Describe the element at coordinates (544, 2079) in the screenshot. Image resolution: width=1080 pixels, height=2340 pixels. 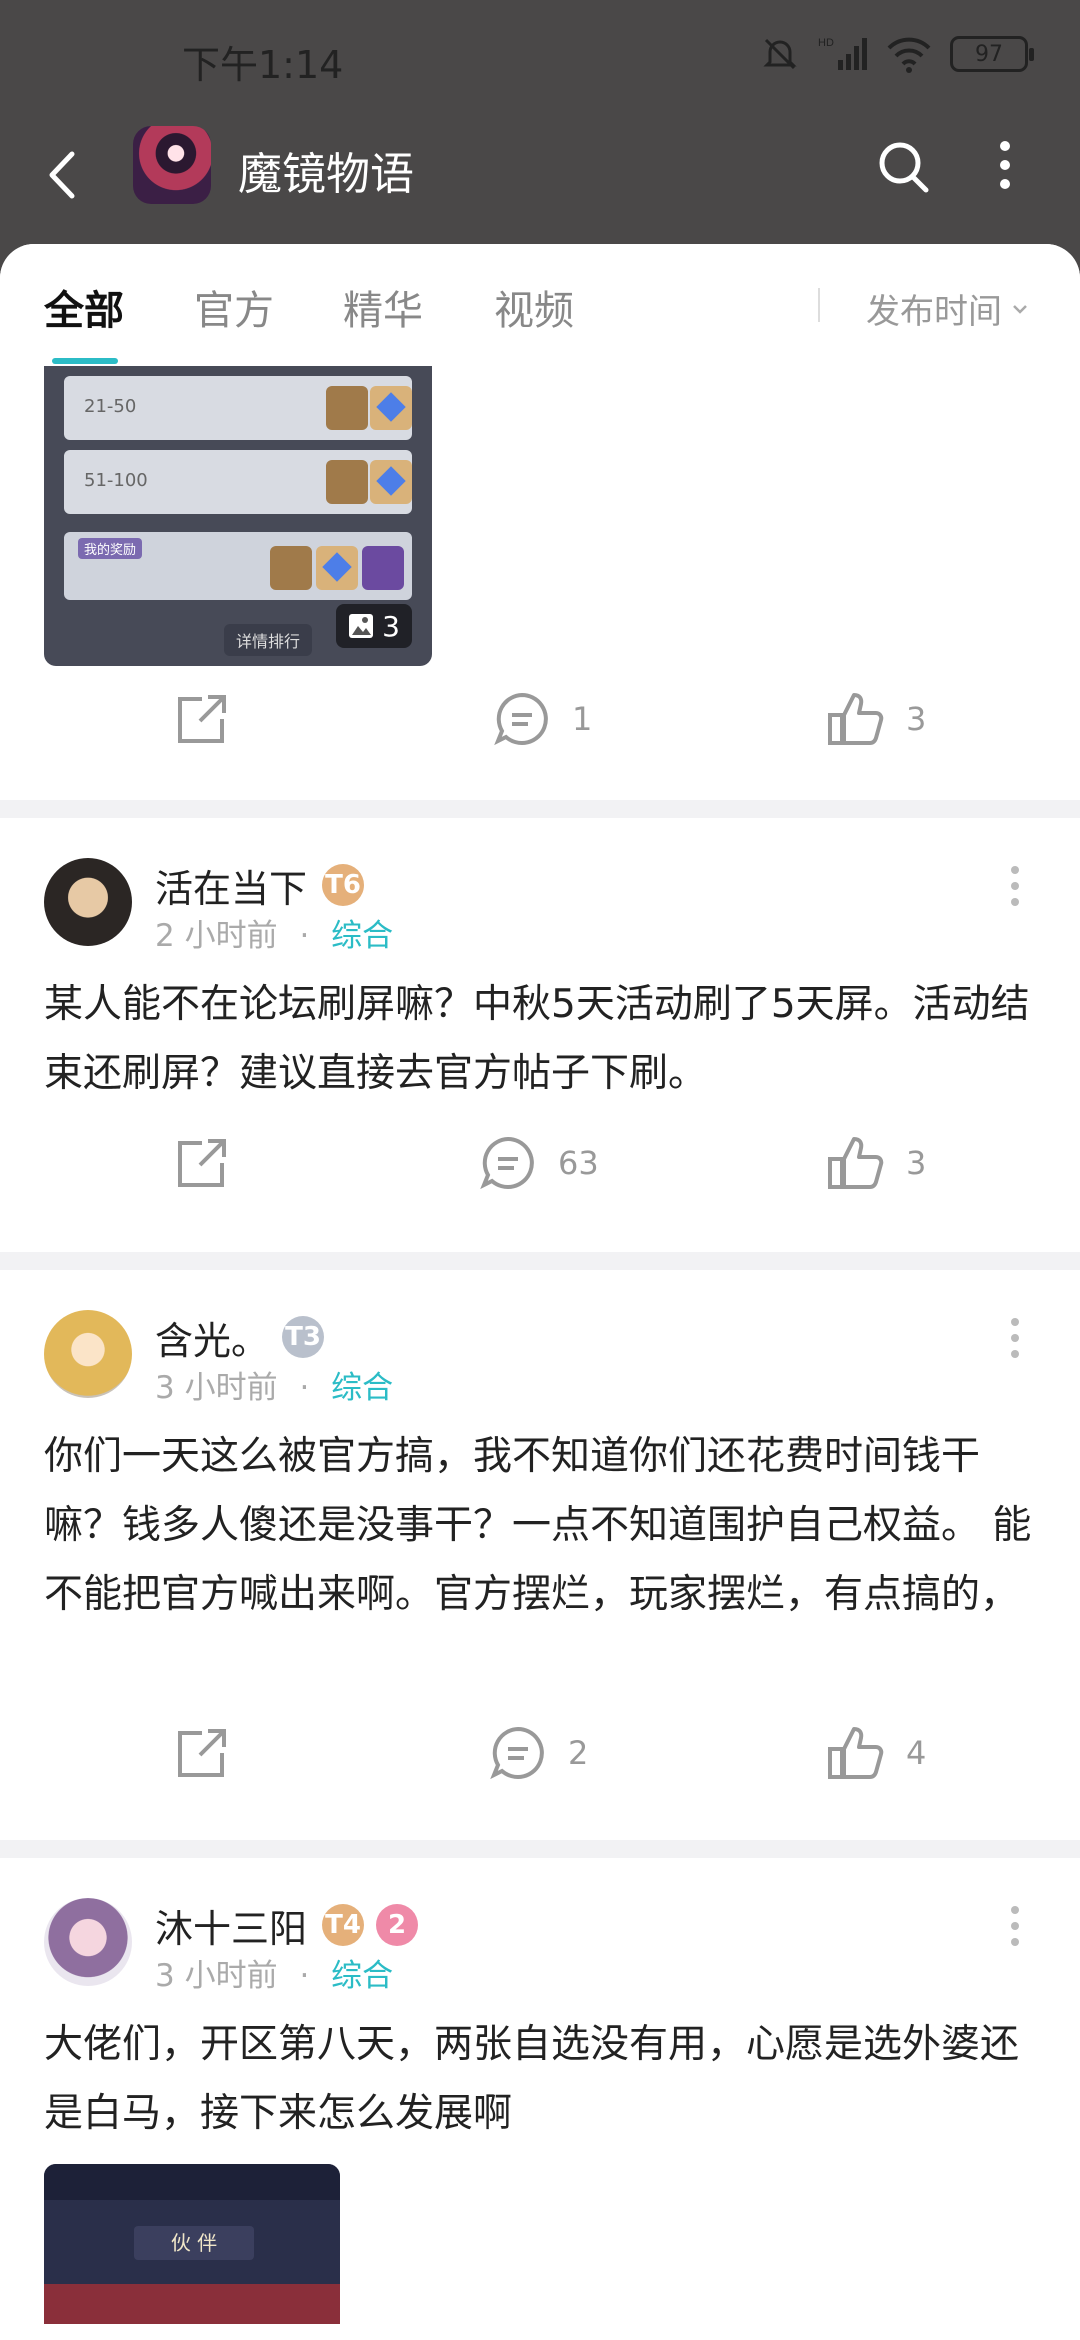
I see `post-text: 大佬们，开区第八天，两张自选没有用，心愿是选外婆还是白马，接下来怎么发展啊` at that location.